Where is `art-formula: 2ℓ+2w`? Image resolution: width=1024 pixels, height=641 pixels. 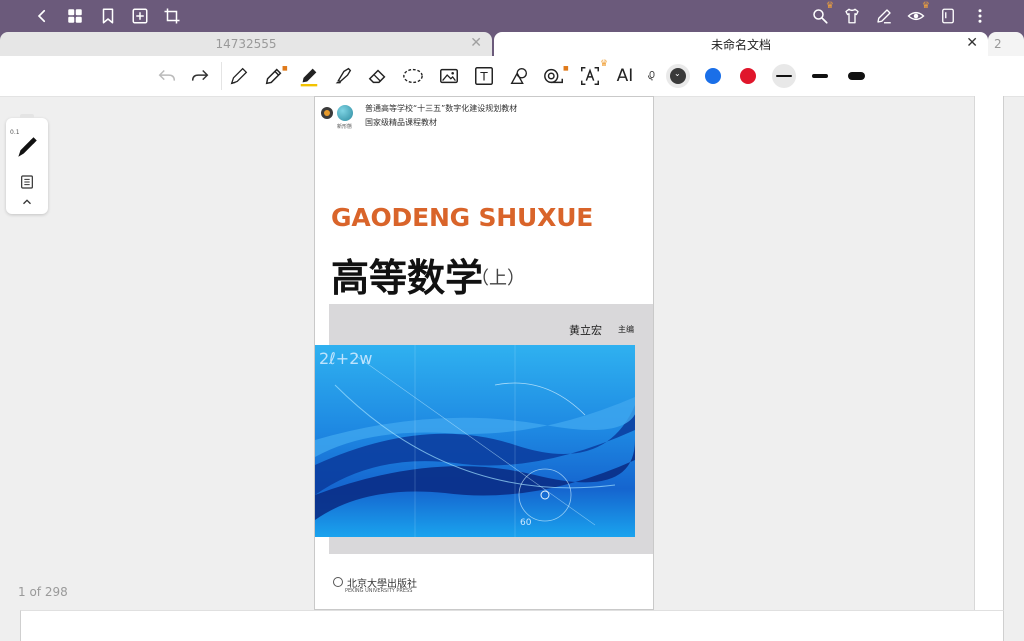 art-formula: 2ℓ+2w is located at coordinates (346, 358).